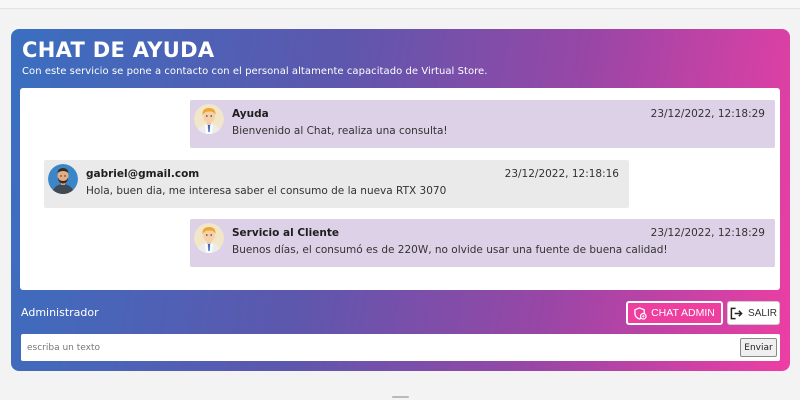 This screenshot has height=400, width=800. I want to click on user-role-label: Administrador, so click(60, 312).